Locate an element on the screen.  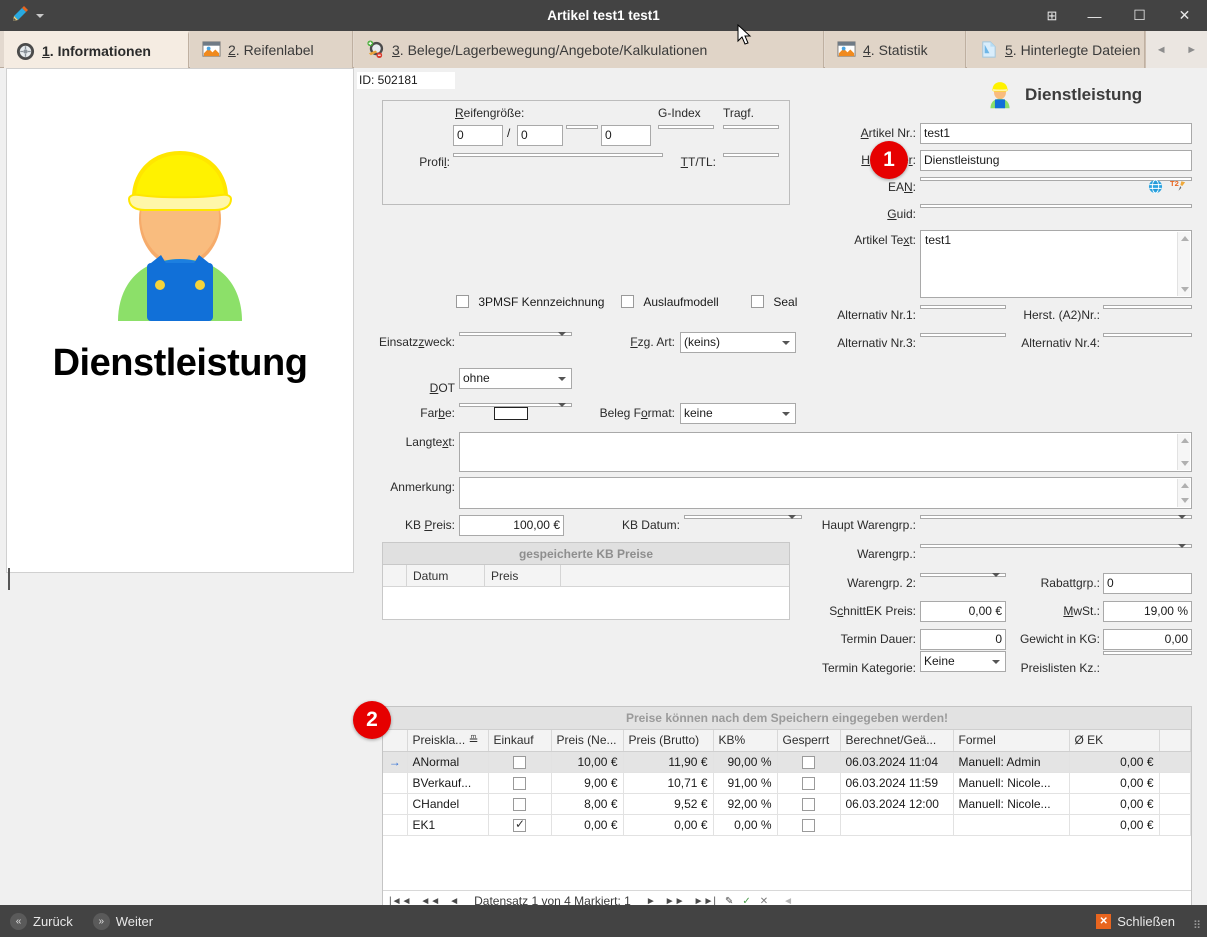
tab-informationen: 1. Informationen is located at coordinates (96, 49).